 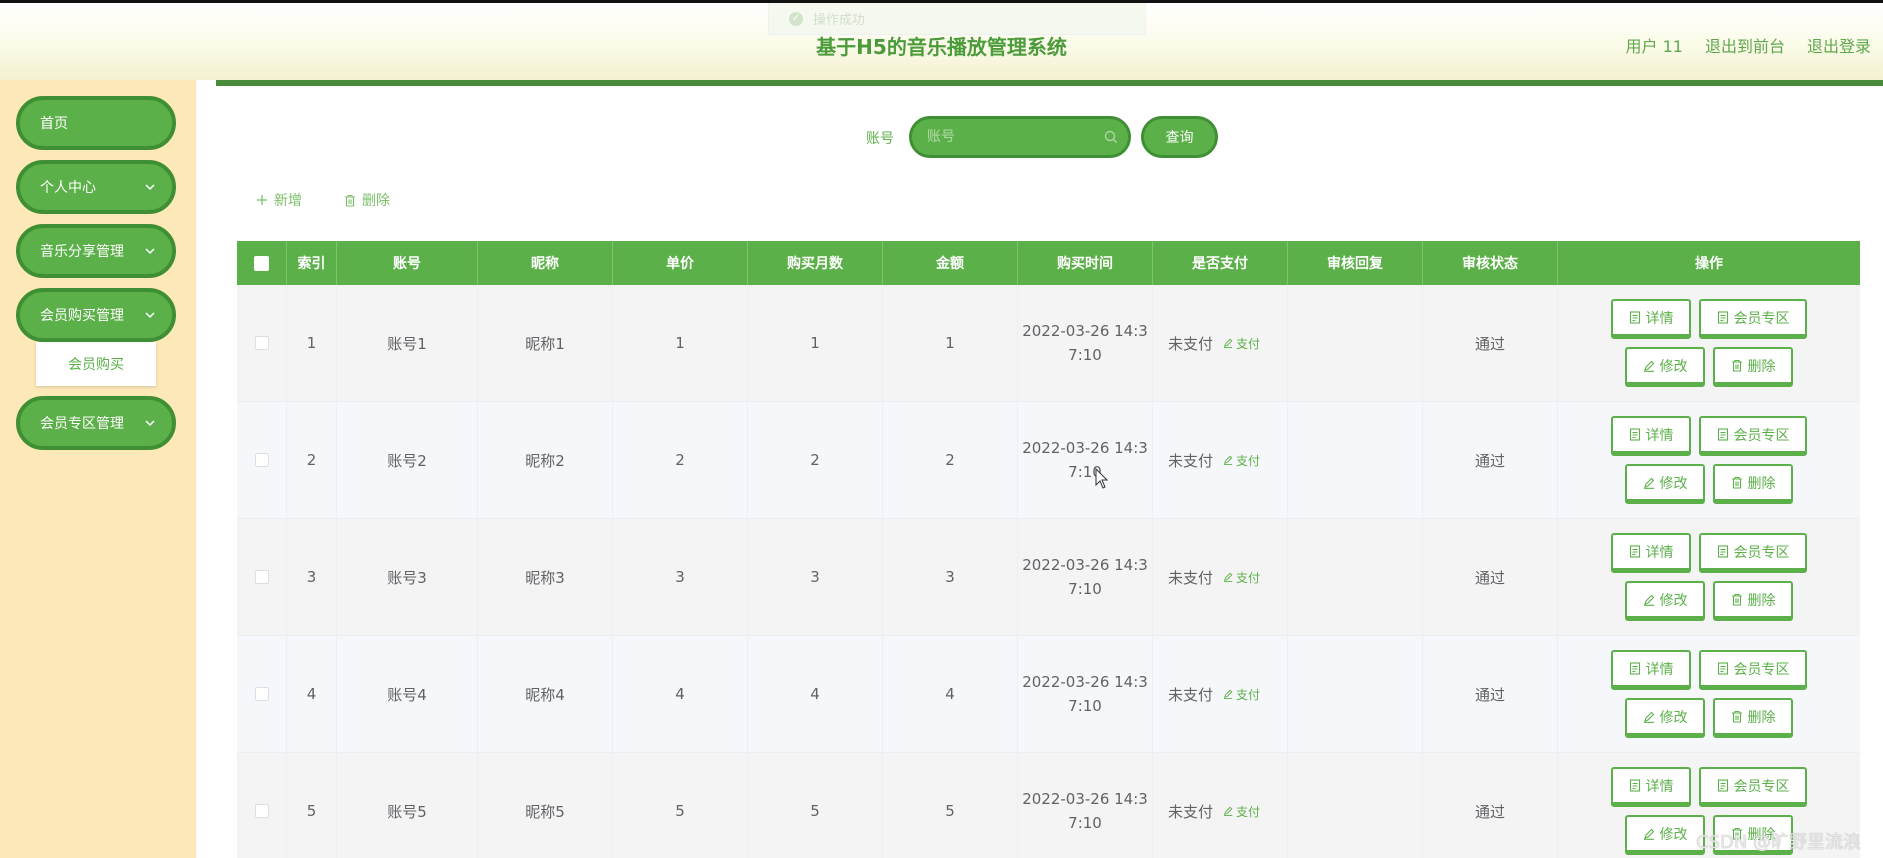 What do you see at coordinates (312, 805) in the screenshot?
I see `cell-index: 5` at bounding box center [312, 805].